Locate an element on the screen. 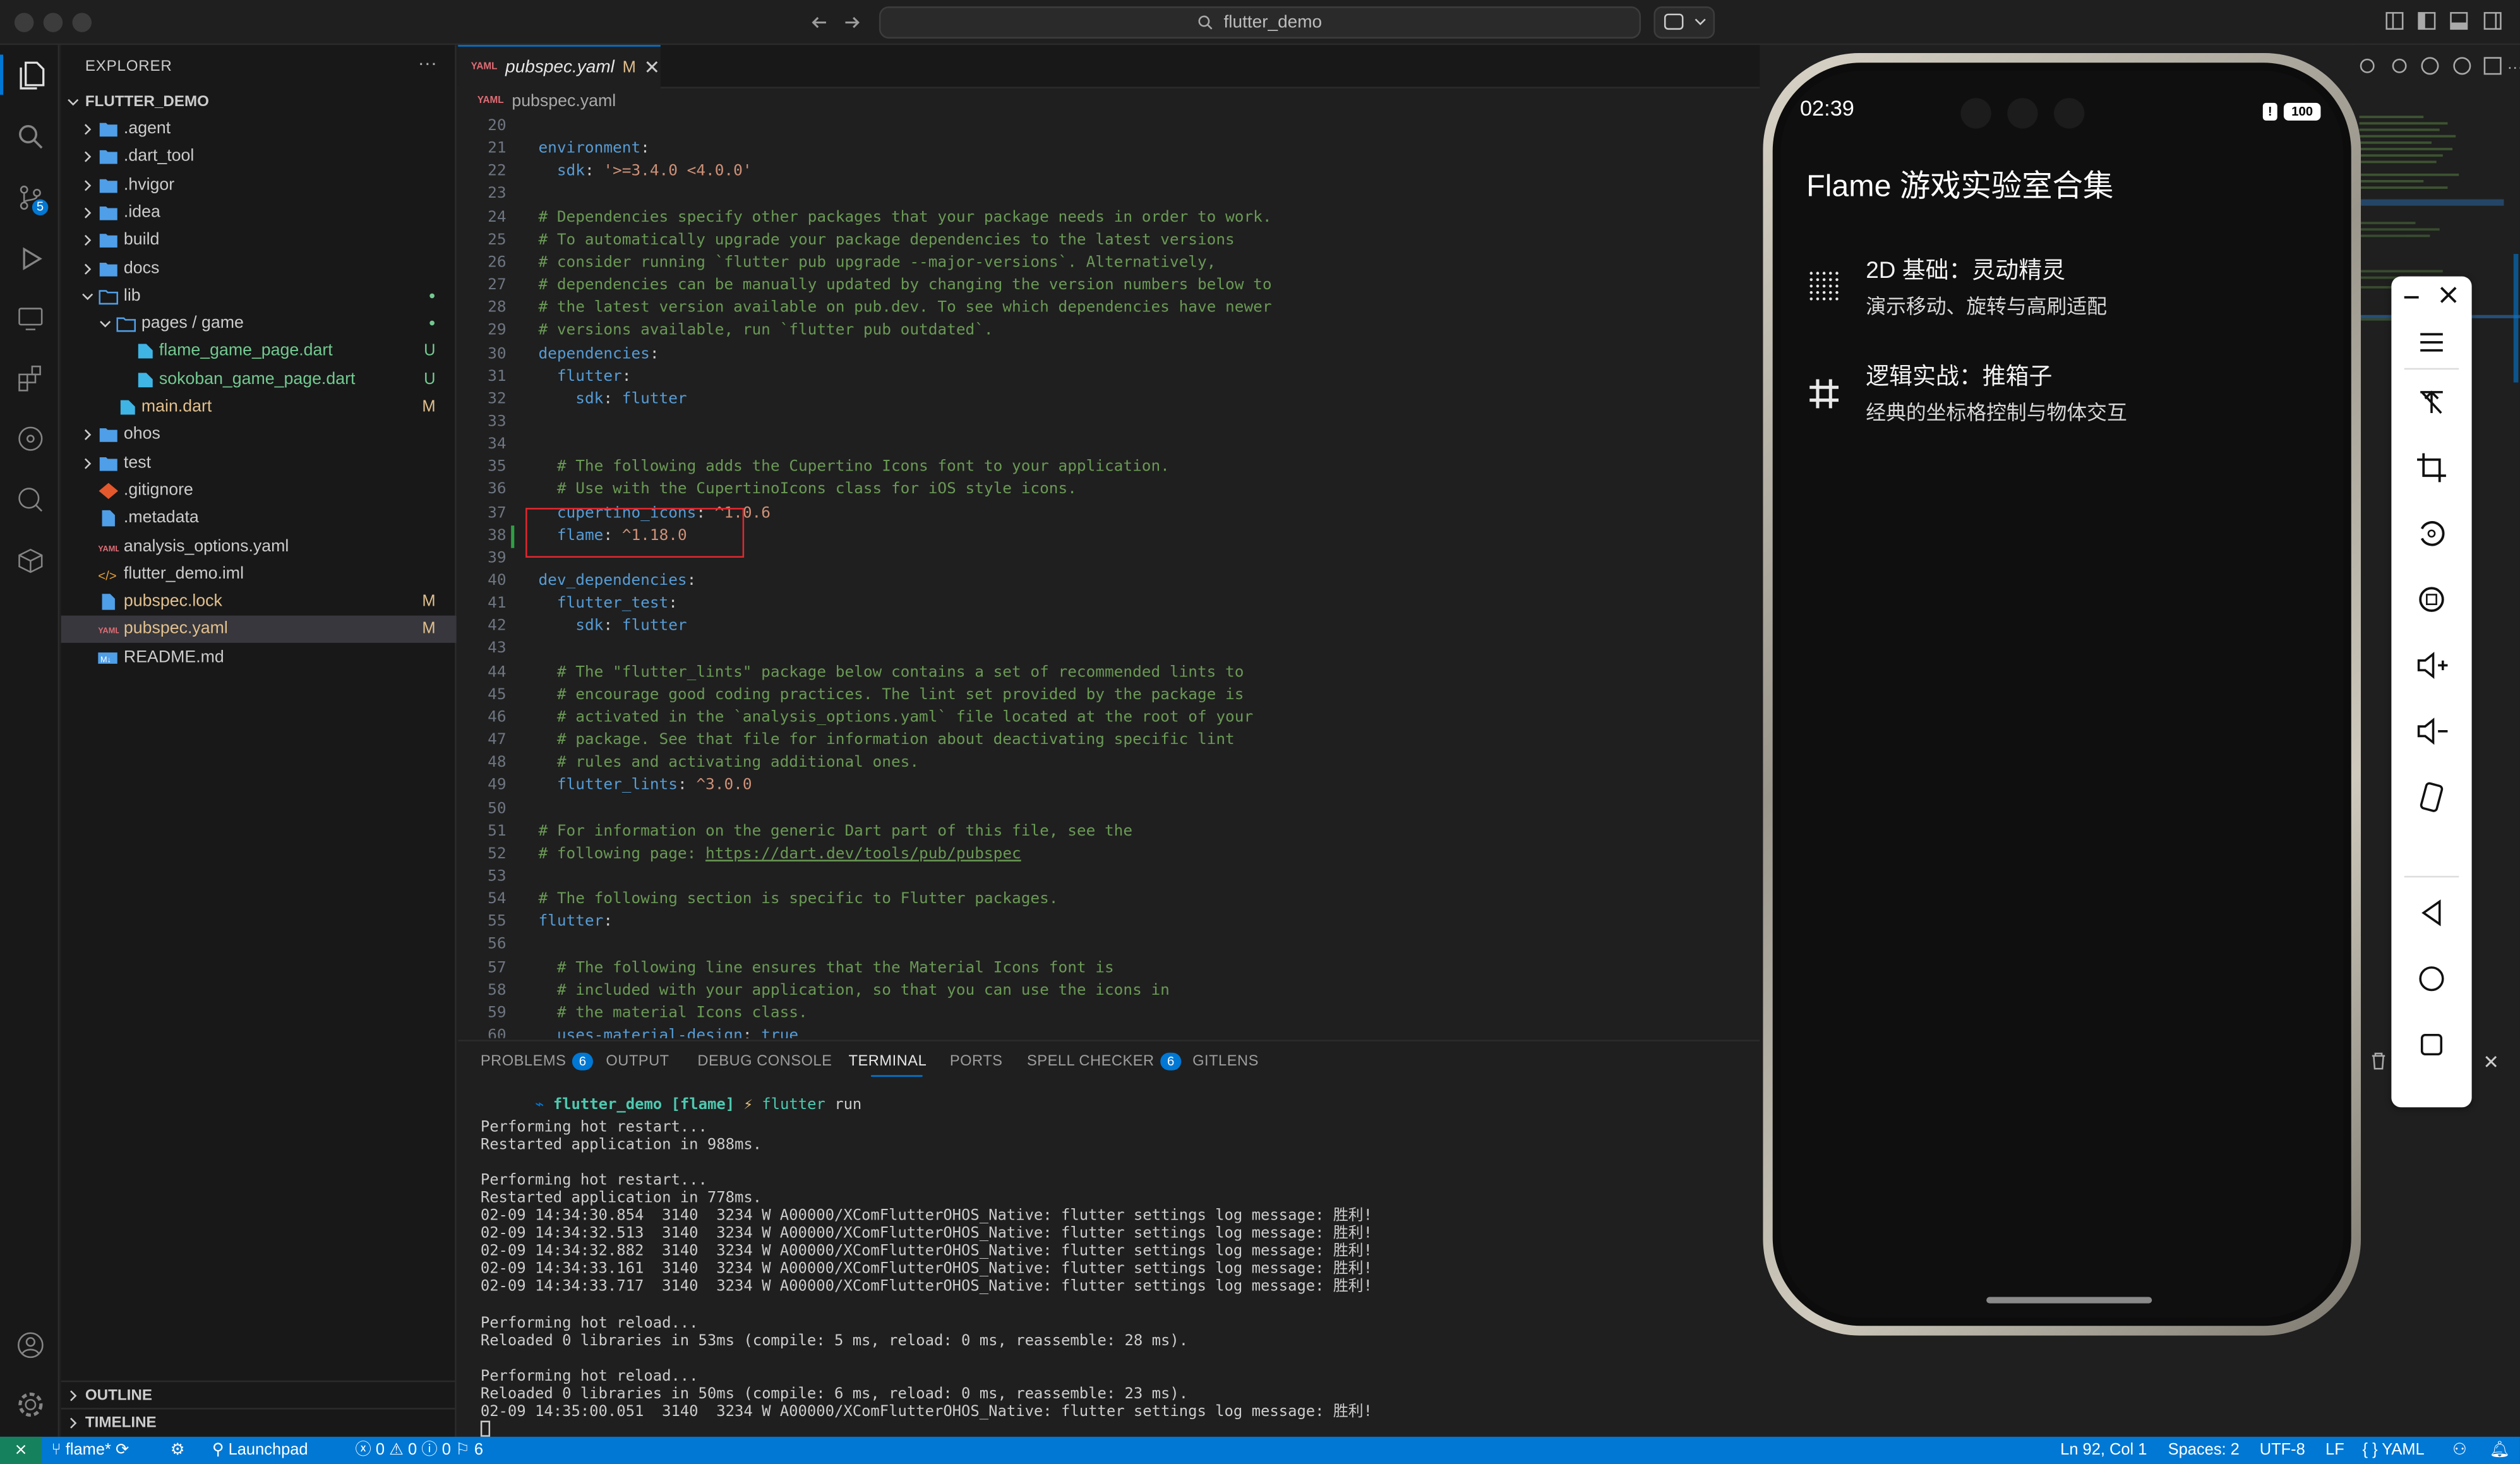 The width and height of the screenshot is (2520, 1464). code-line: 53 is located at coordinates (1109, 877).